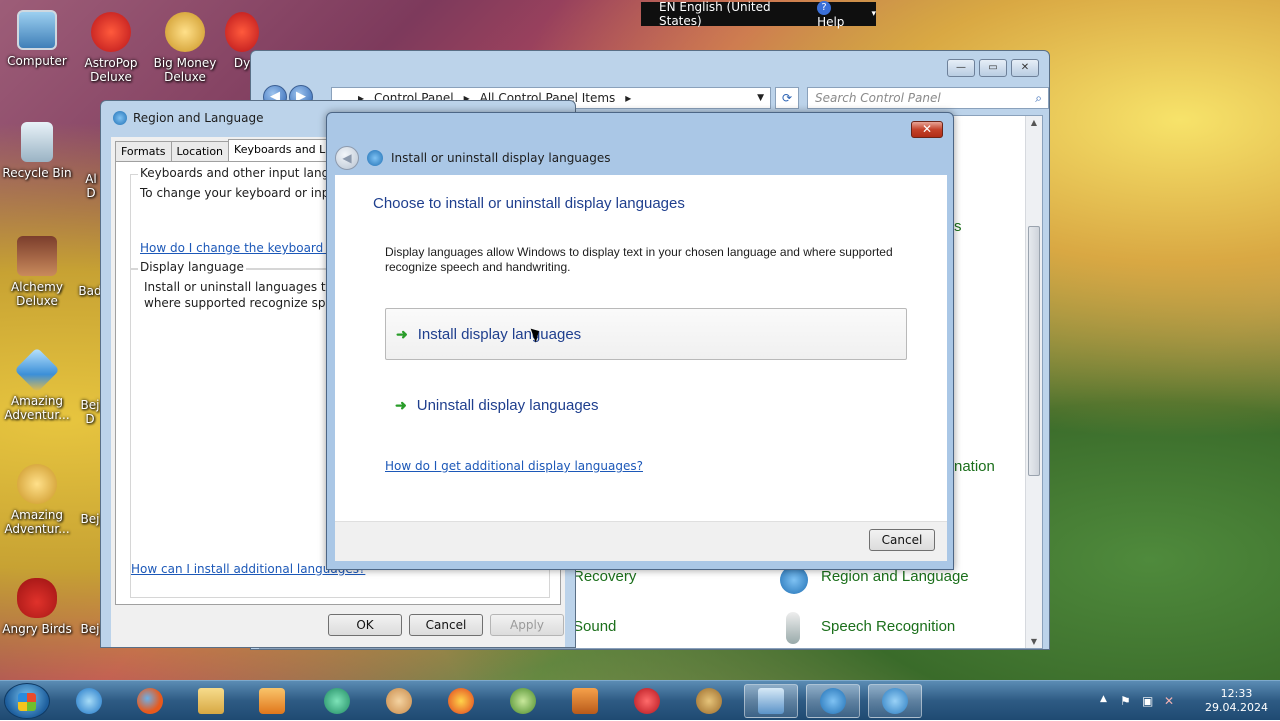 The height and width of the screenshot is (721, 1280). I want to click on plant-game-icon, so click(523, 701).